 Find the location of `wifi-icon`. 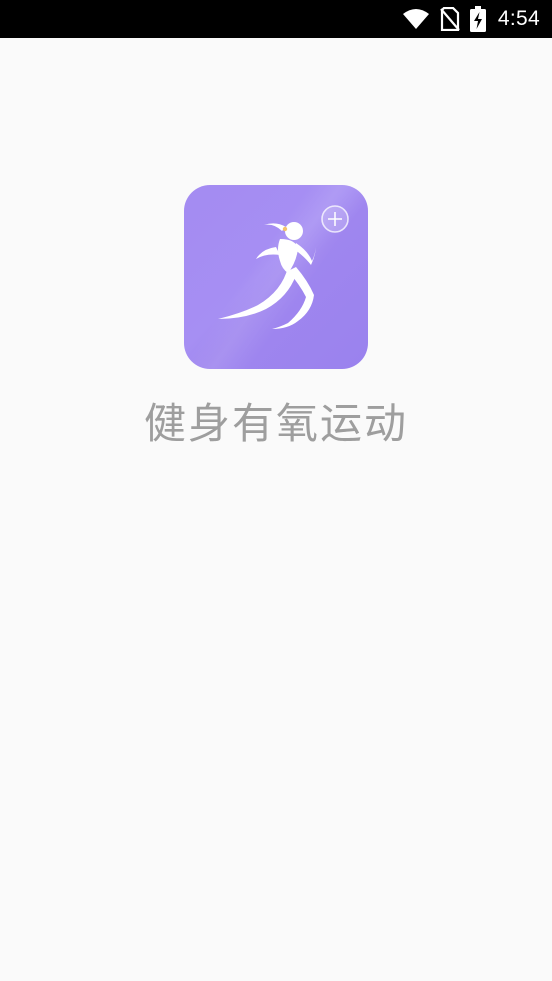

wifi-icon is located at coordinates (416, 19).